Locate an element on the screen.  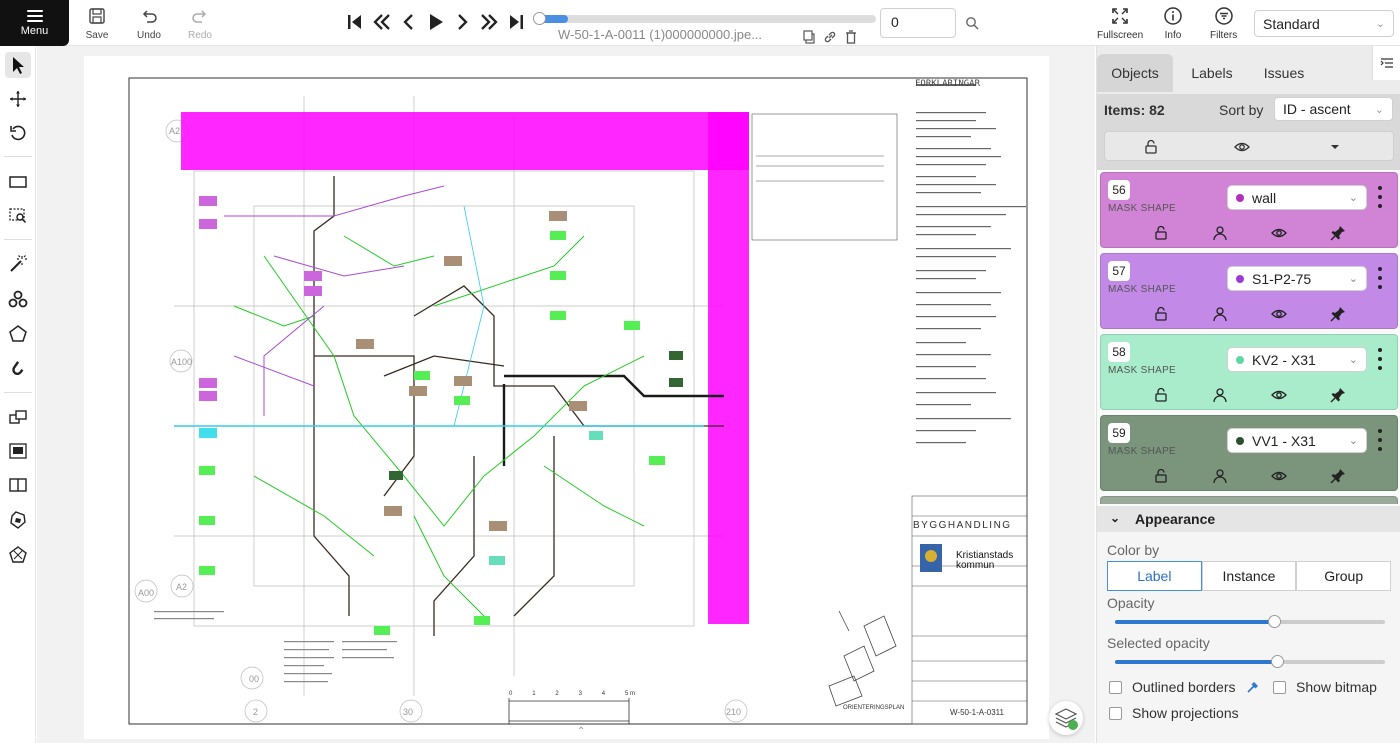
grid-ref-label: 2 is located at coordinates (256, 712).